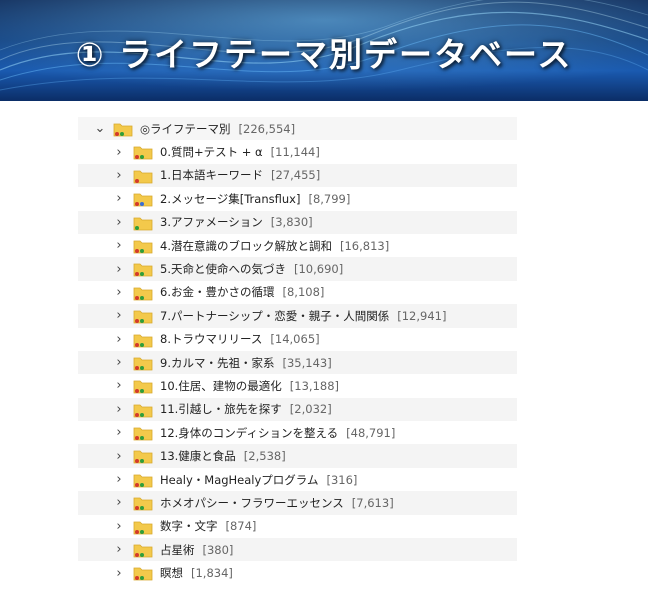  I want to click on tree-item-label: 3.アファメーション [3,830], so click(236, 222).